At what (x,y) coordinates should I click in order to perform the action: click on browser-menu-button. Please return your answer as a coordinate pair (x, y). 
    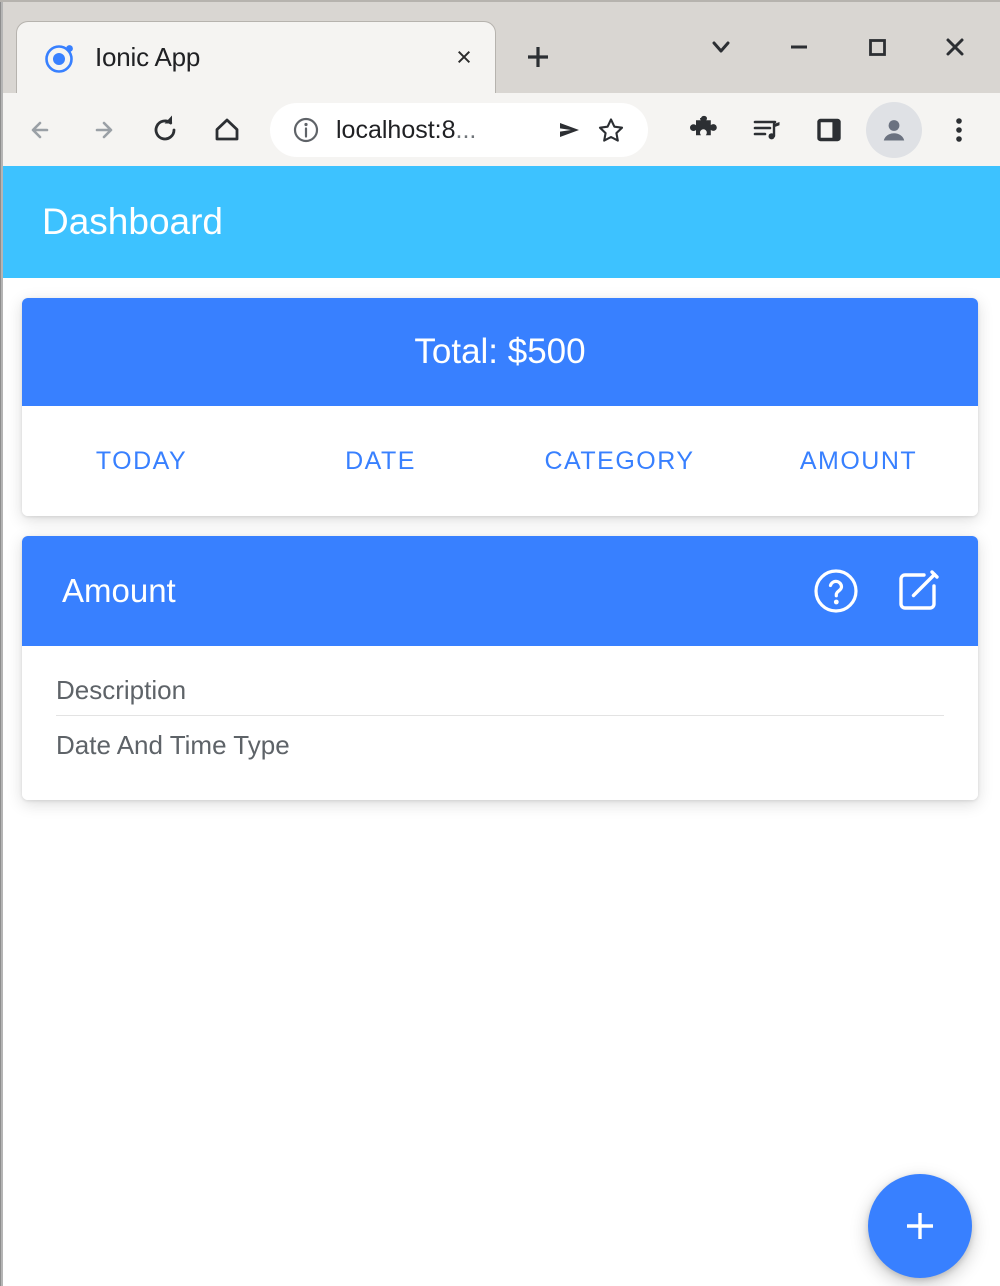
    Looking at the image, I should click on (959, 130).